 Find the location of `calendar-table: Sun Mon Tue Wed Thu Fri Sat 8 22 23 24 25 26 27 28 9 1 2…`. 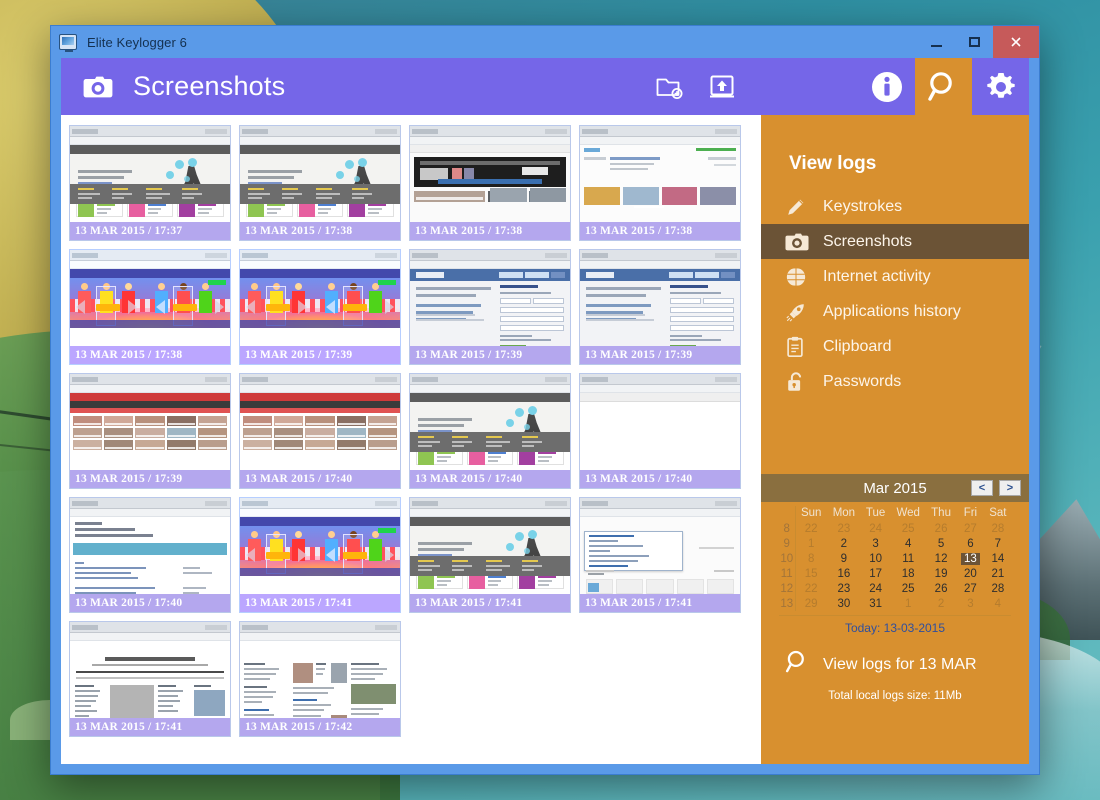

calendar-table: Sun Mon Tue Wed Thu Fri Sat 8 22 23 24 25 26 27 28 9 1 2… is located at coordinates (895, 558).